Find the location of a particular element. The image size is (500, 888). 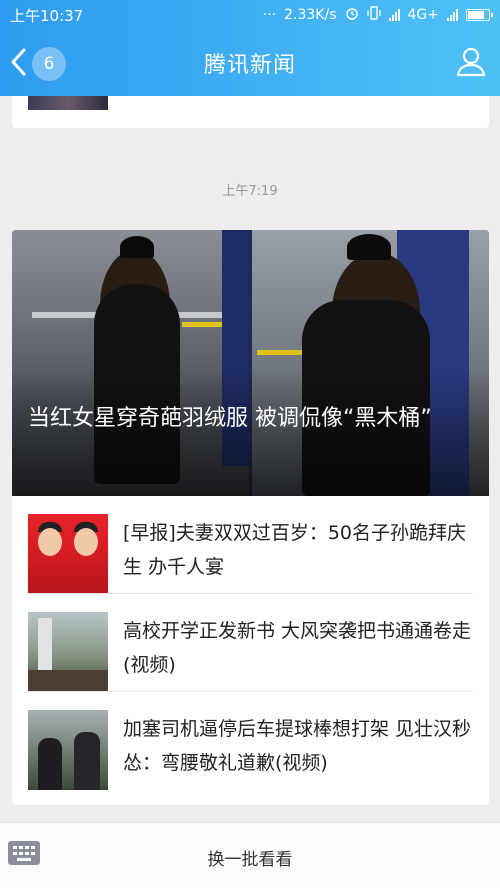

status-time: 上午10:37 is located at coordinates (47, 15).